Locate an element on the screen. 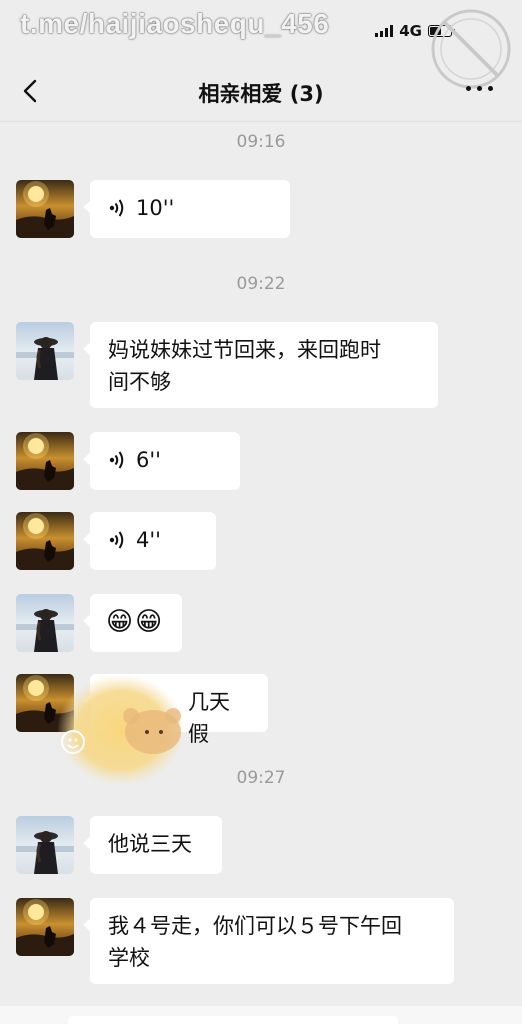 This screenshot has width=522, height=1024. voice-duration: 4'' is located at coordinates (148, 540).